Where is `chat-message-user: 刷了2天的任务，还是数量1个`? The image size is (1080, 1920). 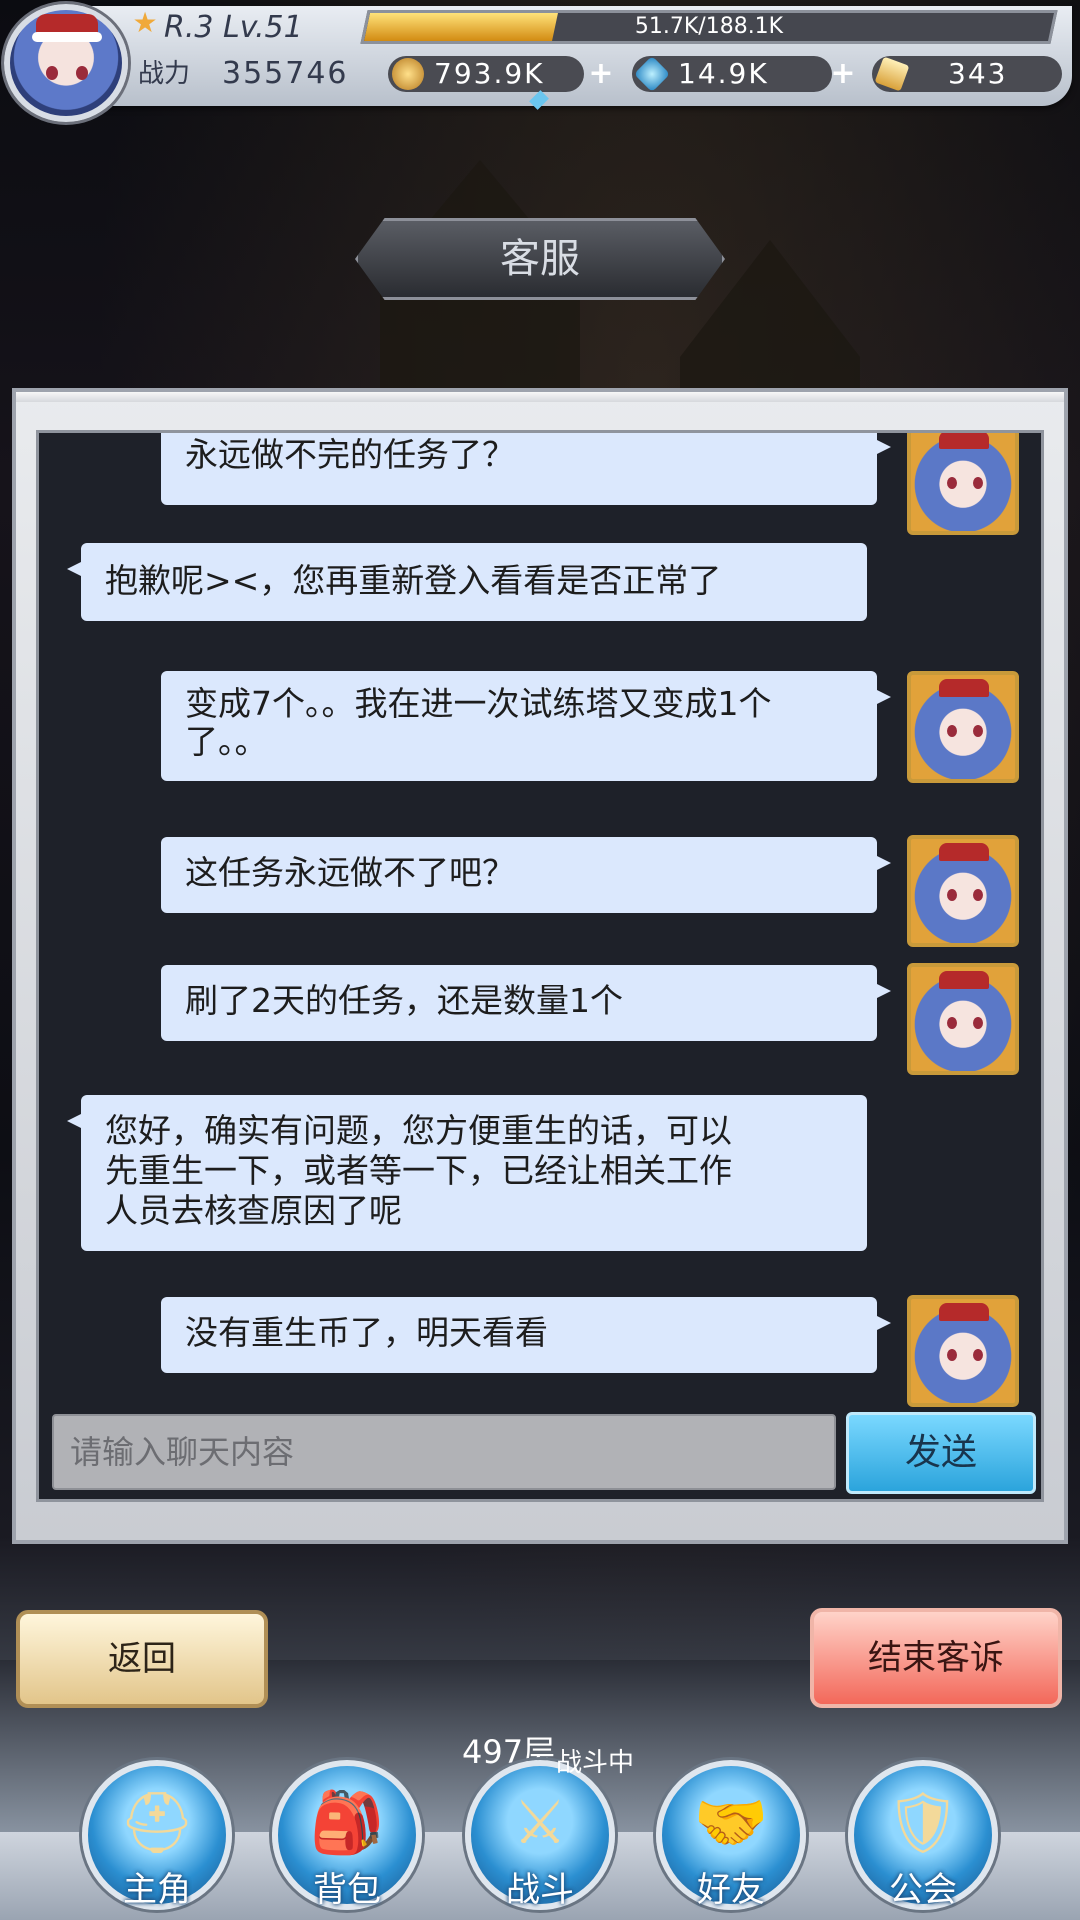 chat-message-user: 刷了2天的任务，还是数量1个 is located at coordinates (526, 1003).